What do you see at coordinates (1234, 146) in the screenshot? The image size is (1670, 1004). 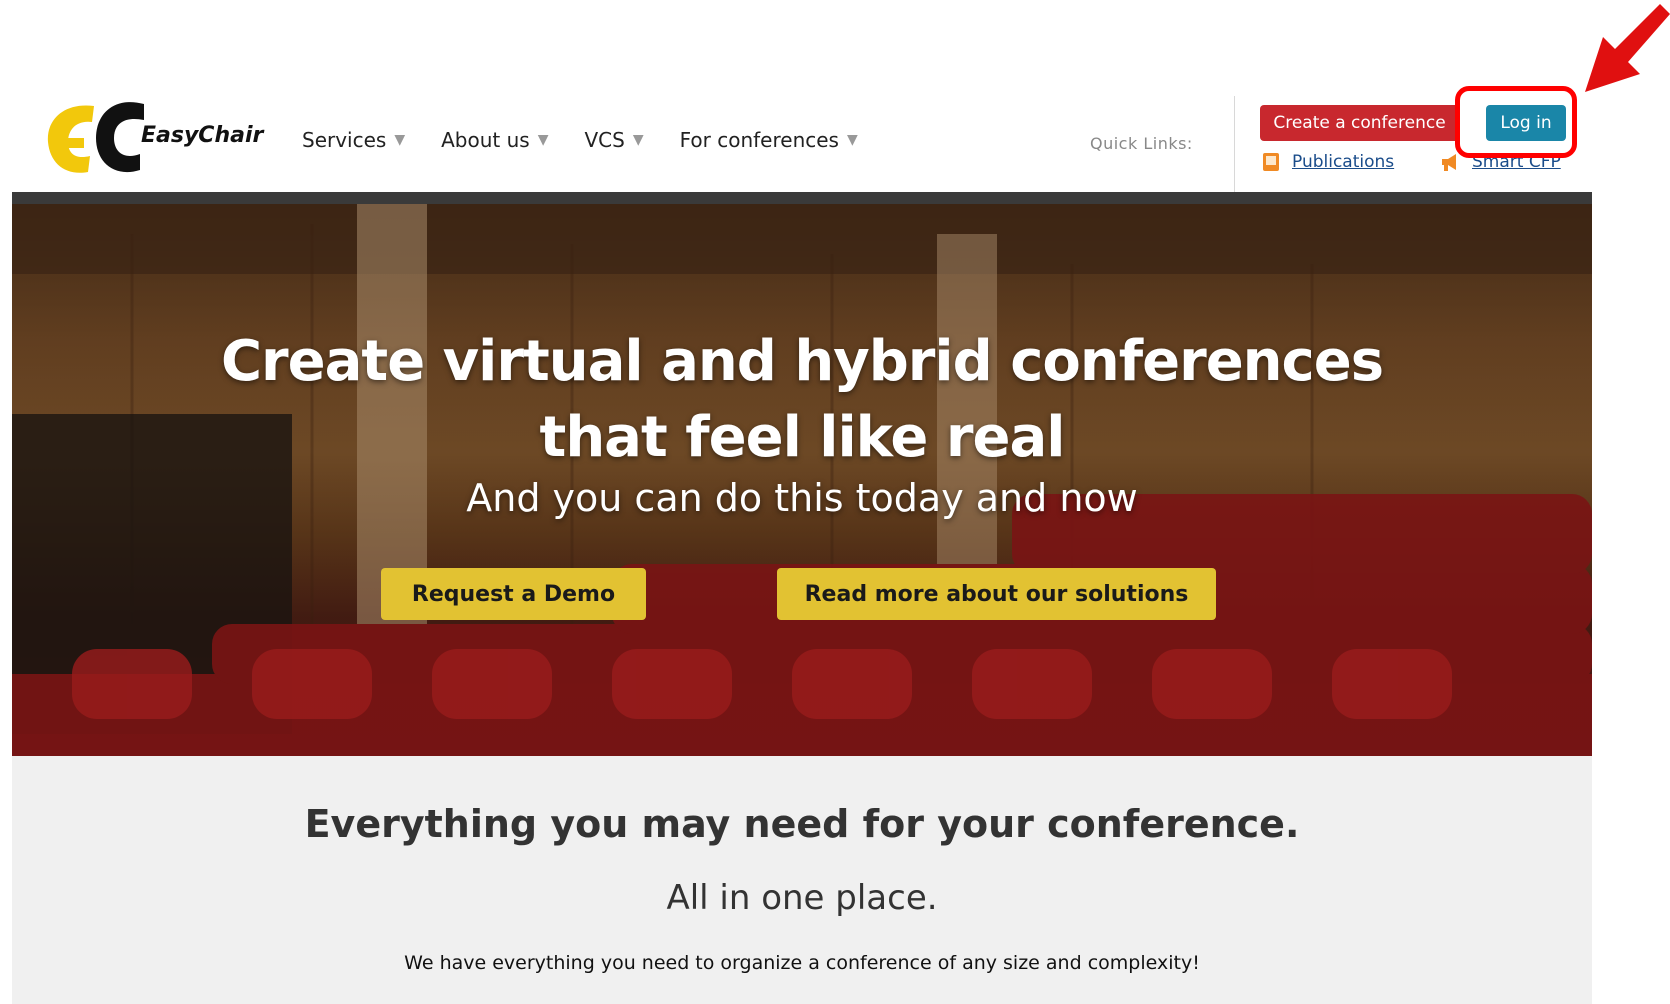 I see `header-divider` at bounding box center [1234, 146].